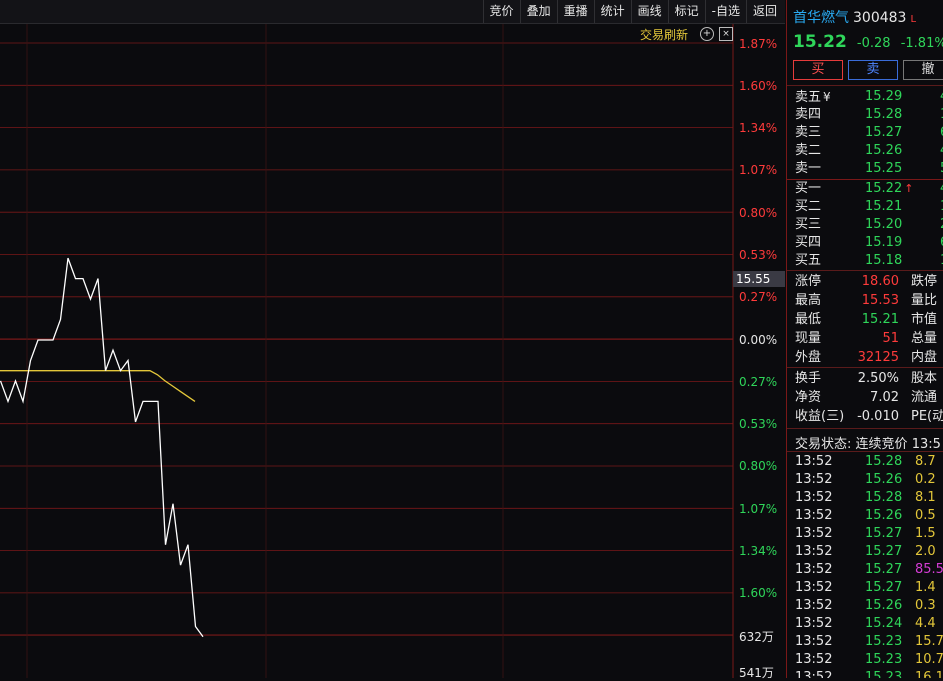  What do you see at coordinates (884, 623) in the screenshot?
I see `tick-price: 15.24` at bounding box center [884, 623].